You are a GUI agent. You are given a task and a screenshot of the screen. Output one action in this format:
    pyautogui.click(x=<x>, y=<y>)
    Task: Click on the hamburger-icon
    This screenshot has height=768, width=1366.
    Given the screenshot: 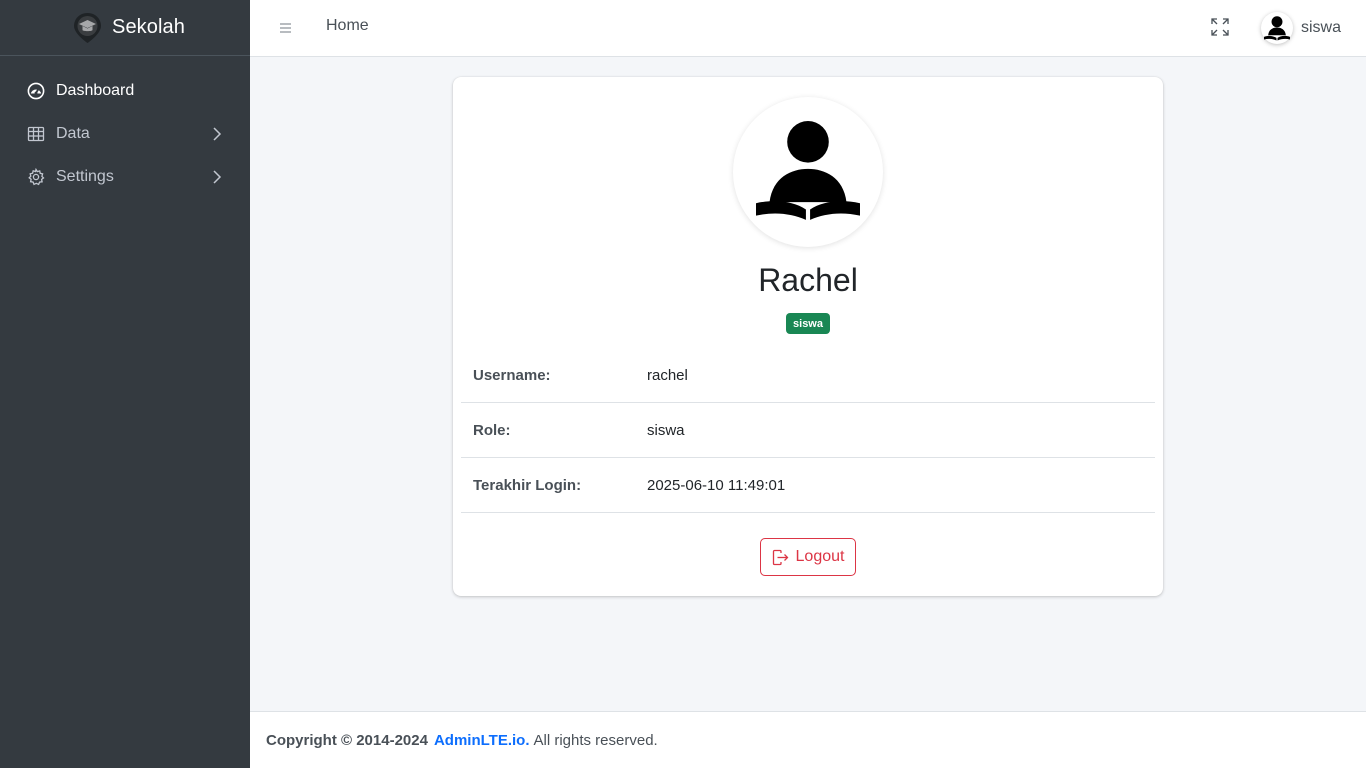 What is the action you would take?
    pyautogui.click(x=285, y=28)
    